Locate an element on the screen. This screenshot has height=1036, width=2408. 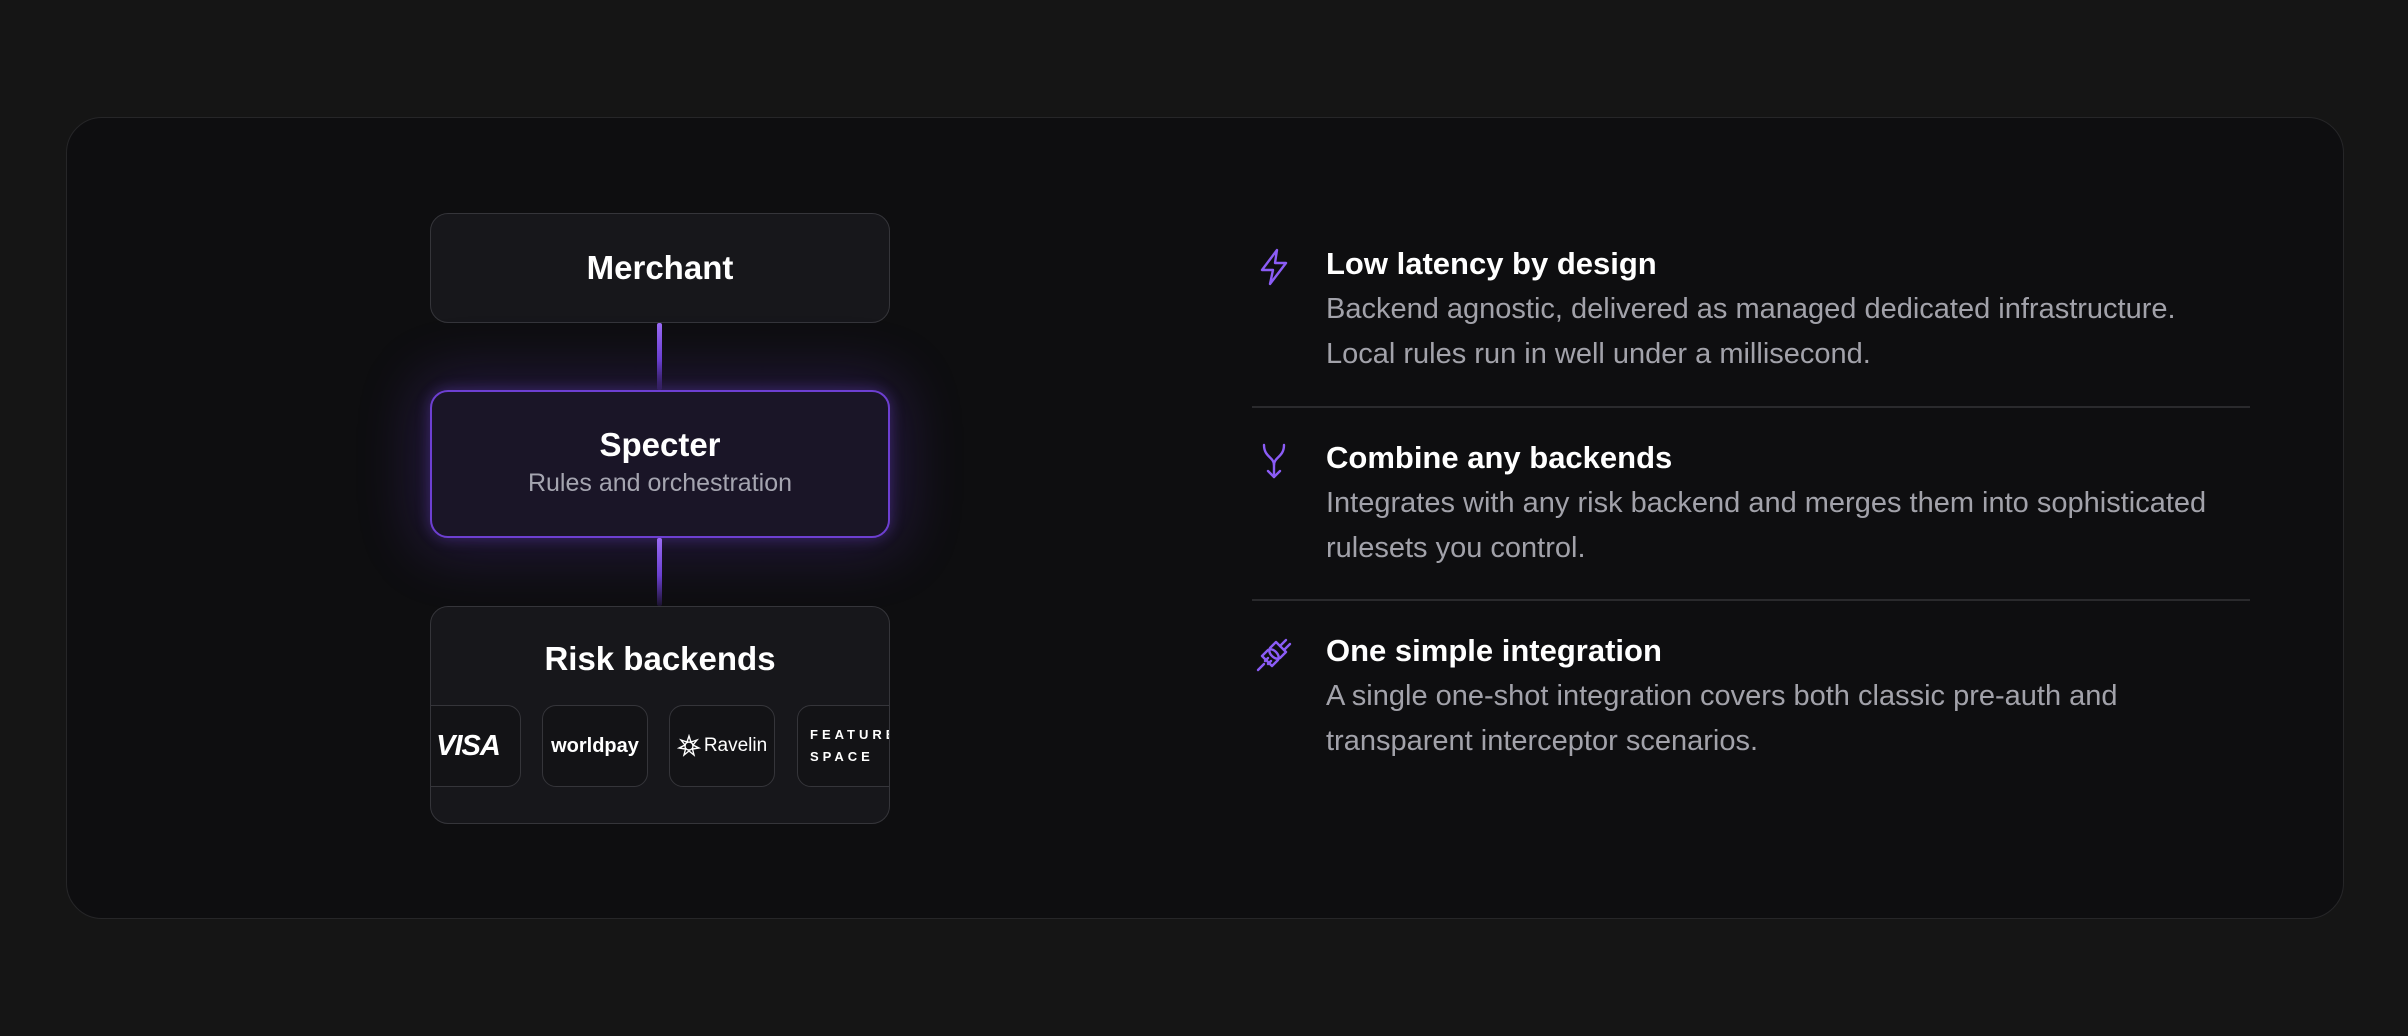
ravelin-logo: Ravelin is located at coordinates (722, 746).